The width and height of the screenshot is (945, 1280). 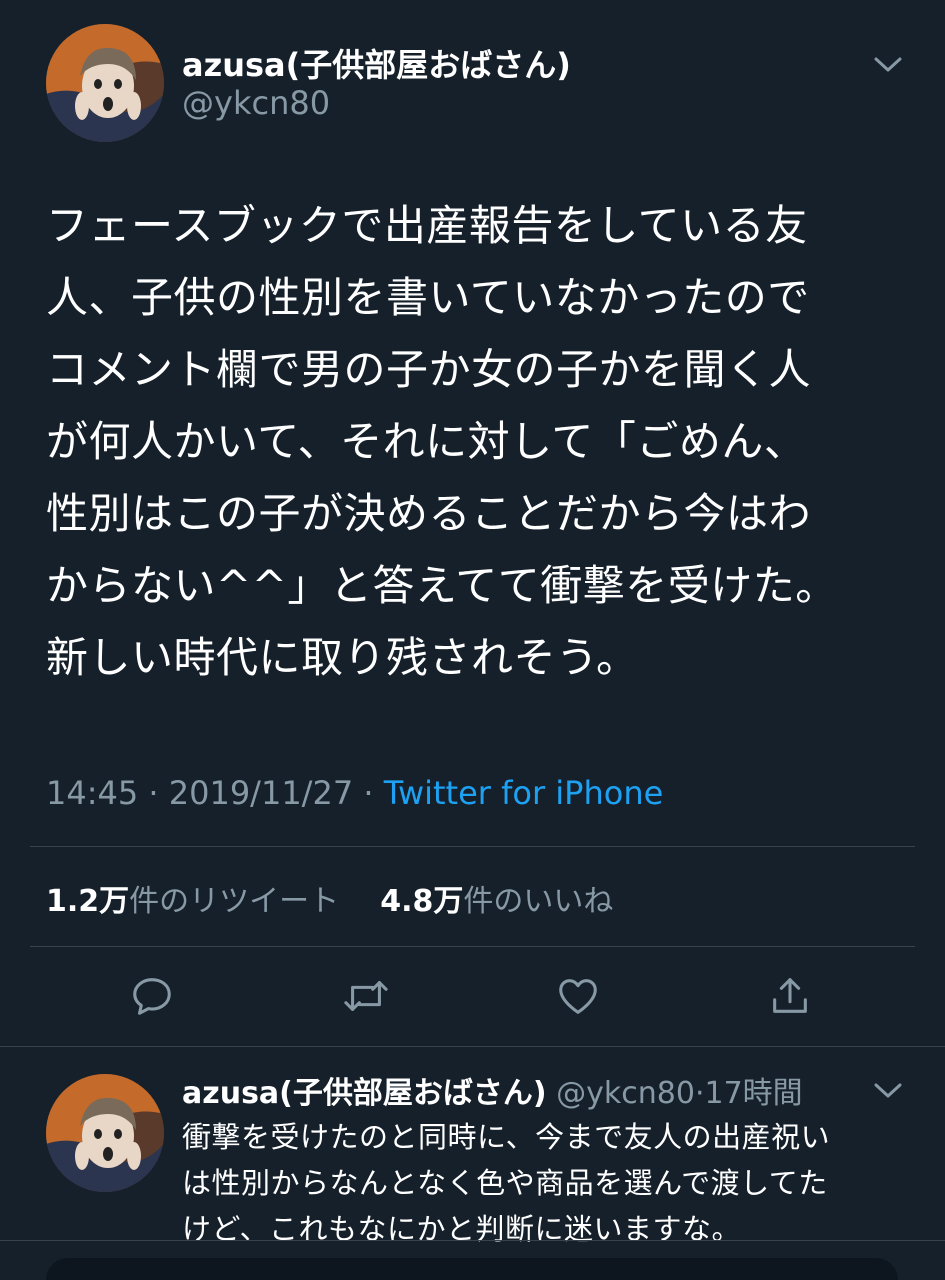 I want to click on reply-button, so click(x=152, y=996).